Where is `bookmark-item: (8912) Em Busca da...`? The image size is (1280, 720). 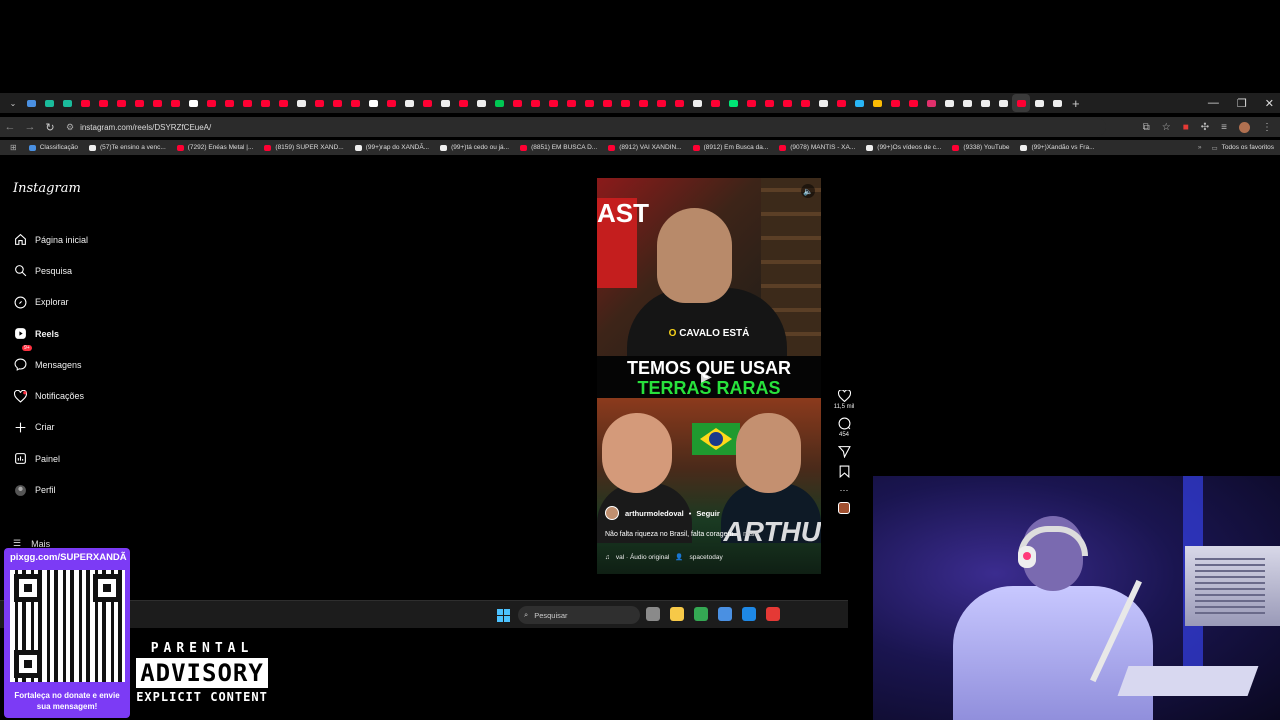 bookmark-item: (8912) Em Busca da... is located at coordinates (730, 147).